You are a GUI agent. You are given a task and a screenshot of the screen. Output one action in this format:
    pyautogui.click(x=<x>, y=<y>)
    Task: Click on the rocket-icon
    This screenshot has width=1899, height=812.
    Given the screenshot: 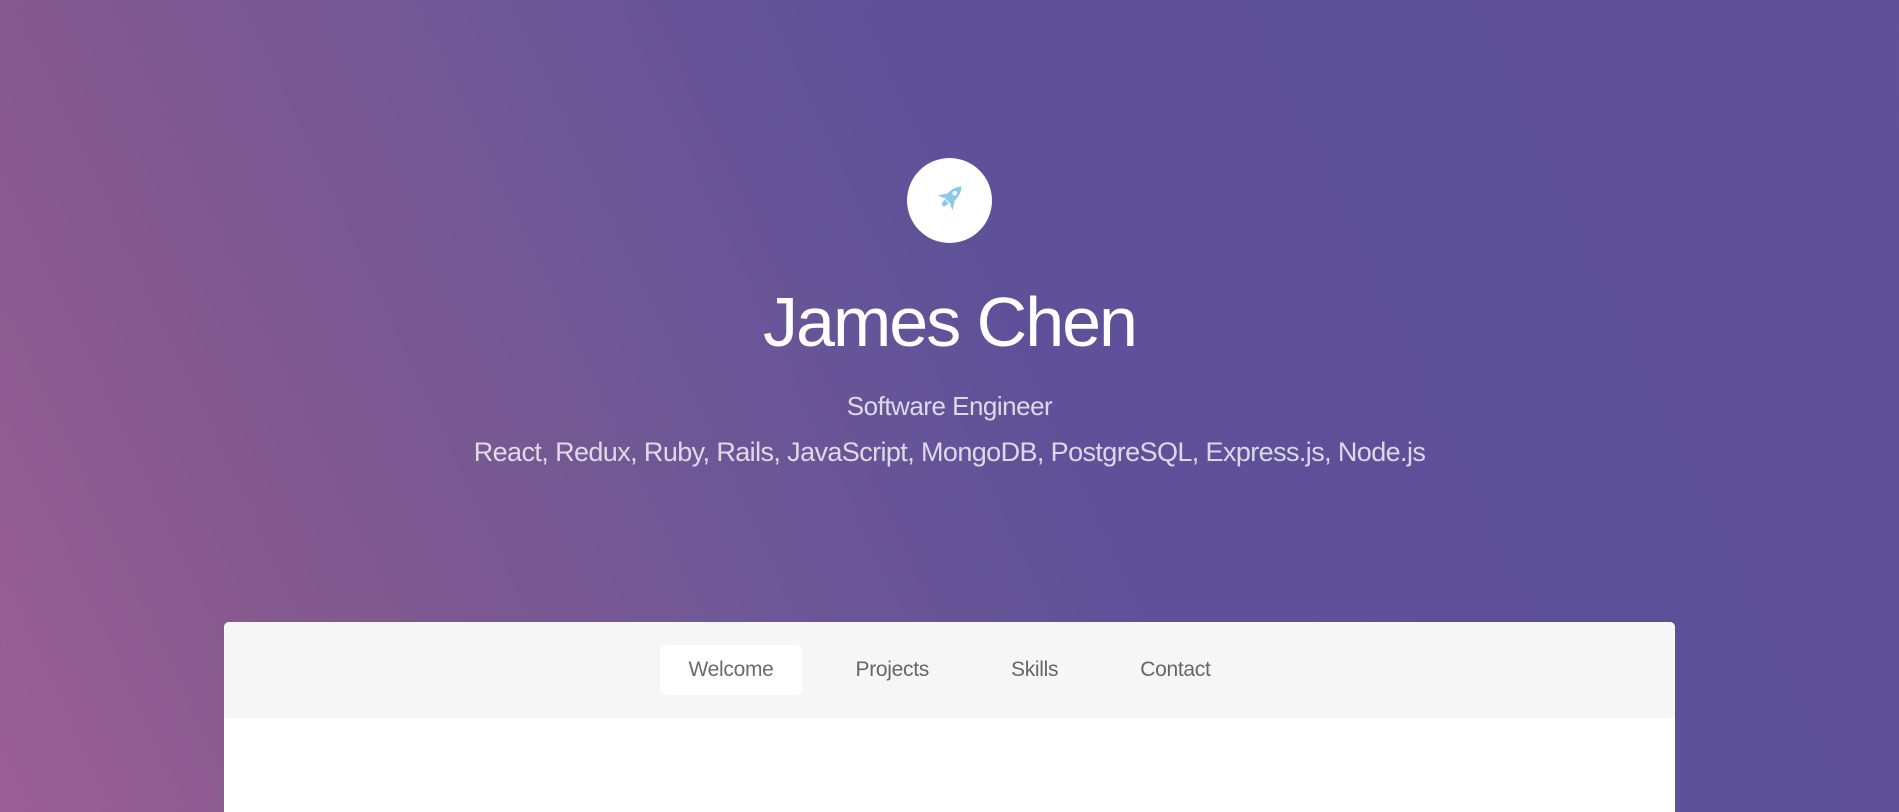 What is the action you would take?
    pyautogui.click(x=950, y=200)
    